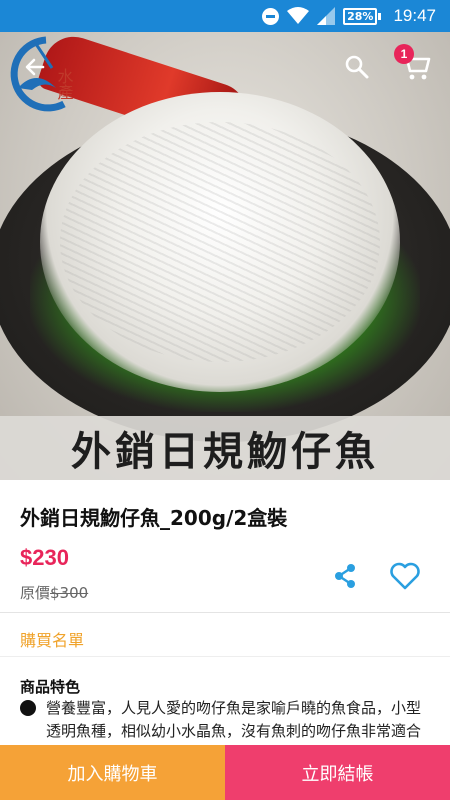 This screenshot has height=800, width=450. I want to click on do-not-disturb-icon, so click(271, 16).